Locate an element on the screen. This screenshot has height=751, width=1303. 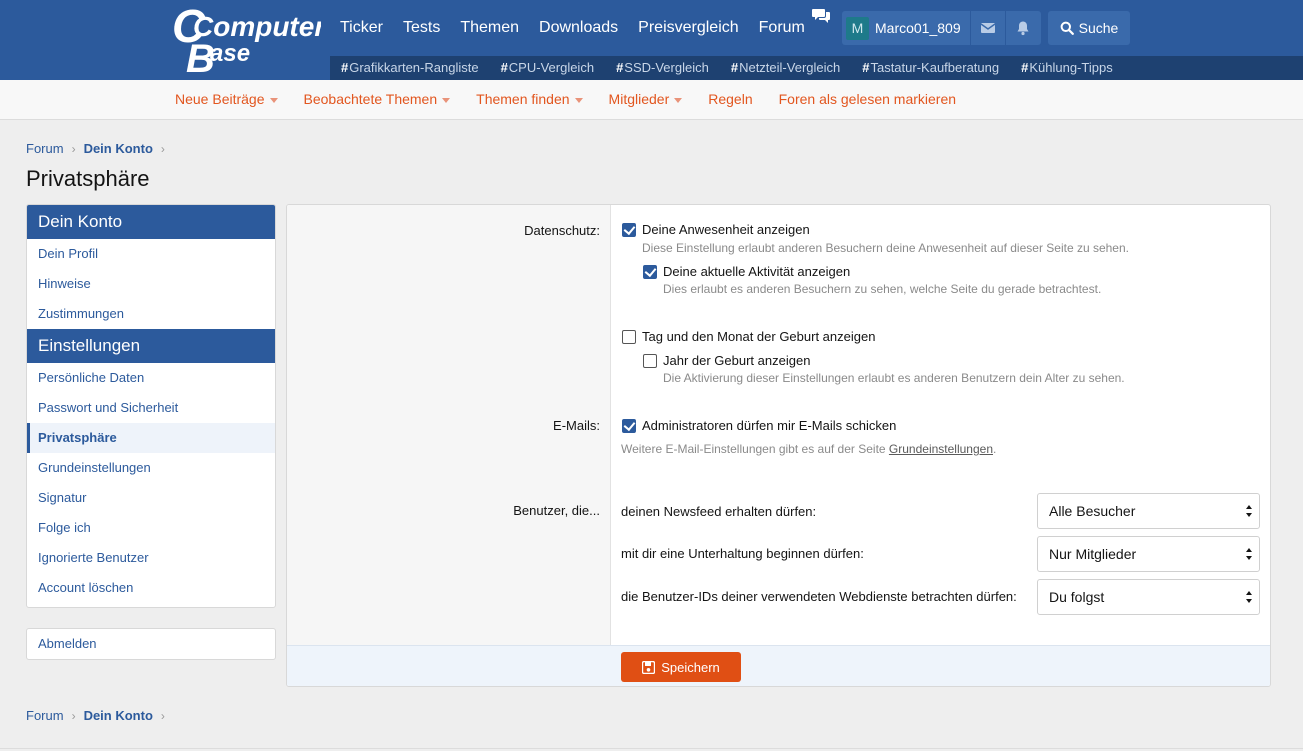
subnav-watched-threads: Beobachtete Themen is located at coordinates (377, 99).